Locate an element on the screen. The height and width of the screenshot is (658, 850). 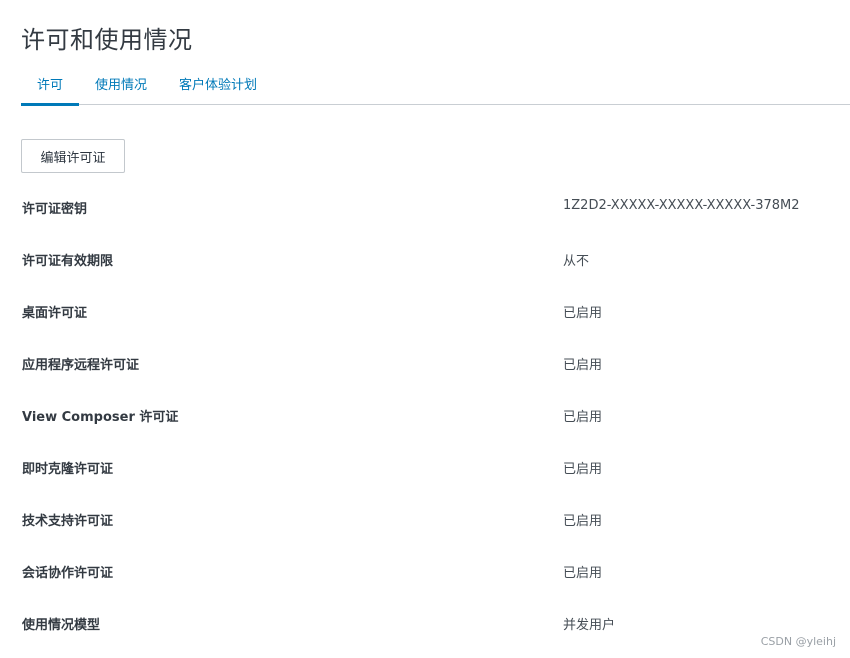
tab-ceip: 客户体验计划 is located at coordinates (218, 83).